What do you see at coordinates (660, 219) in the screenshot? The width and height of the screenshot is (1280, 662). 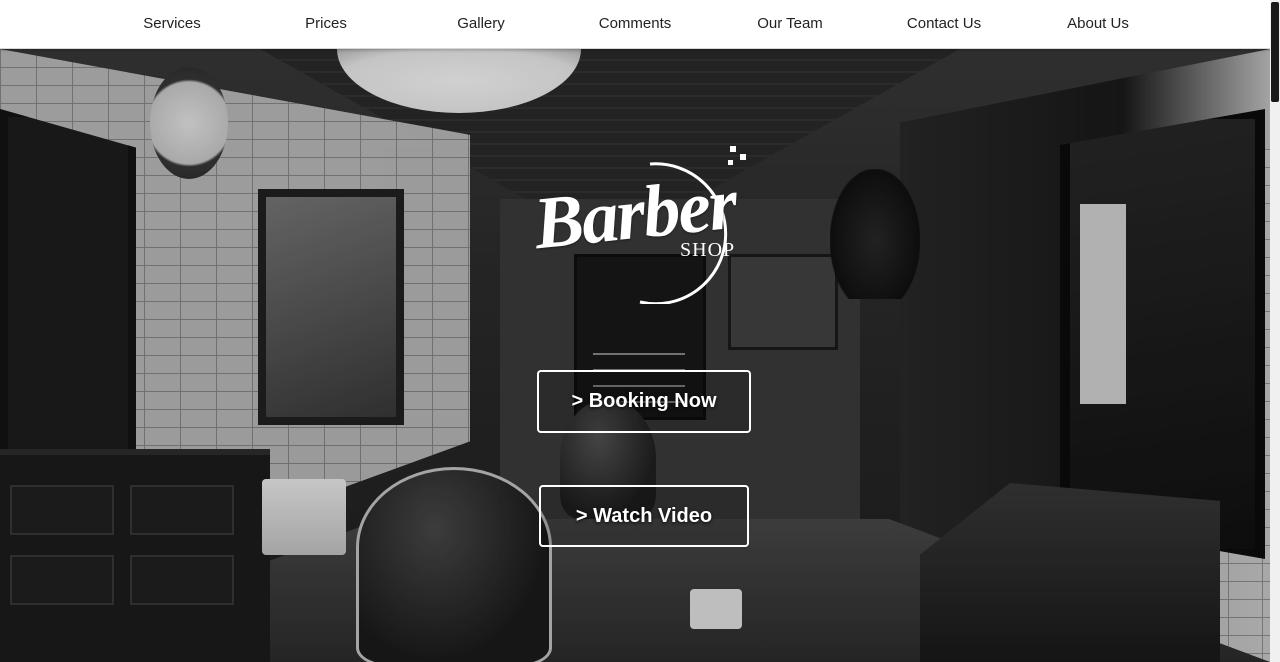 I see `barber-shop-logo: Barber SHOP` at bounding box center [660, 219].